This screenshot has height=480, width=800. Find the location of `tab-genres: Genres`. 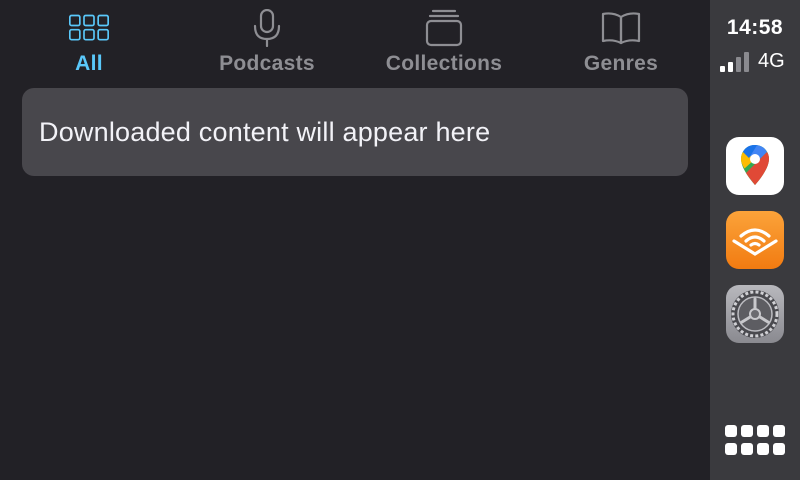

tab-genres: Genres is located at coordinates (621, 42).